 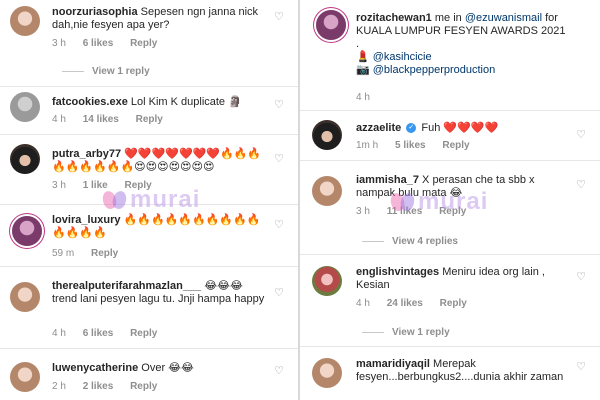 I want to click on comment-time: 1m h, so click(x=367, y=145).